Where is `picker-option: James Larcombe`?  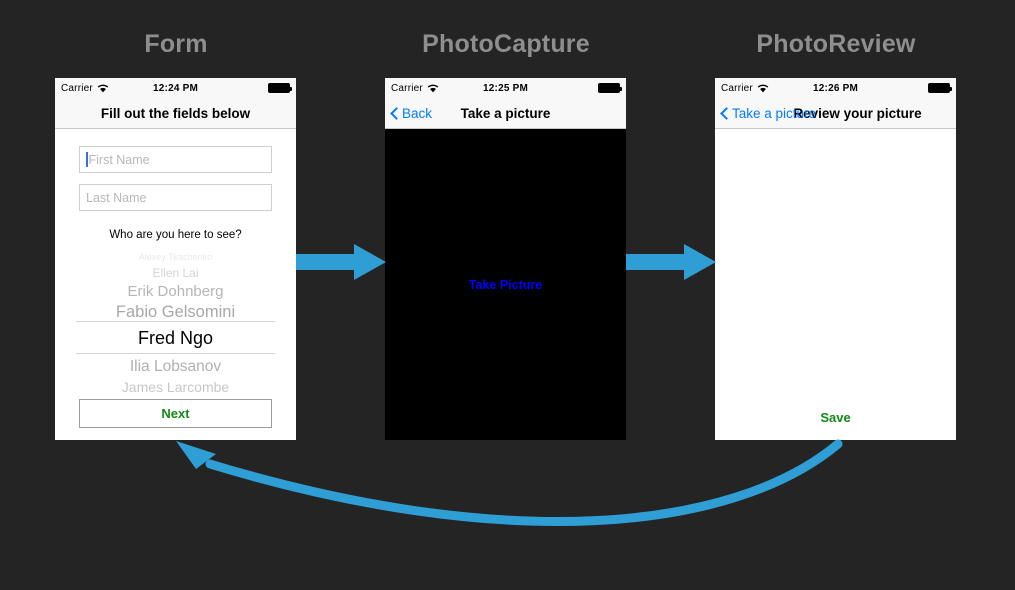 picker-option: James Larcombe is located at coordinates (175, 384).